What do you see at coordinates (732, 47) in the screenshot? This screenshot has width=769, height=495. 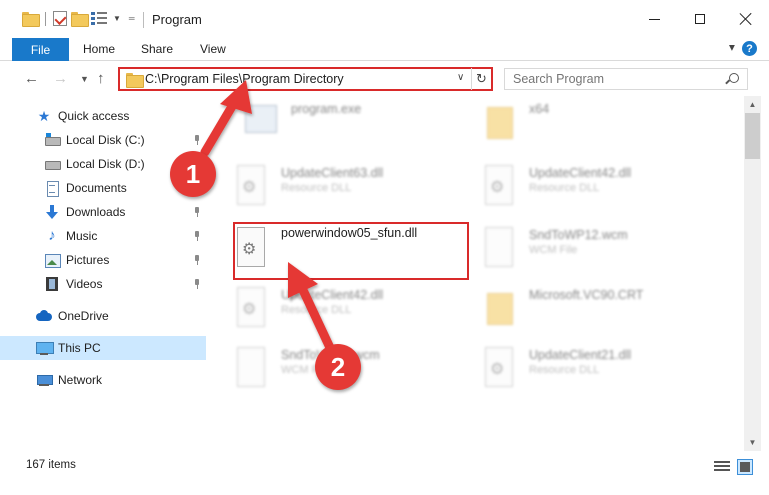 I see `expand-ribbon-icon: ▲` at bounding box center [732, 47].